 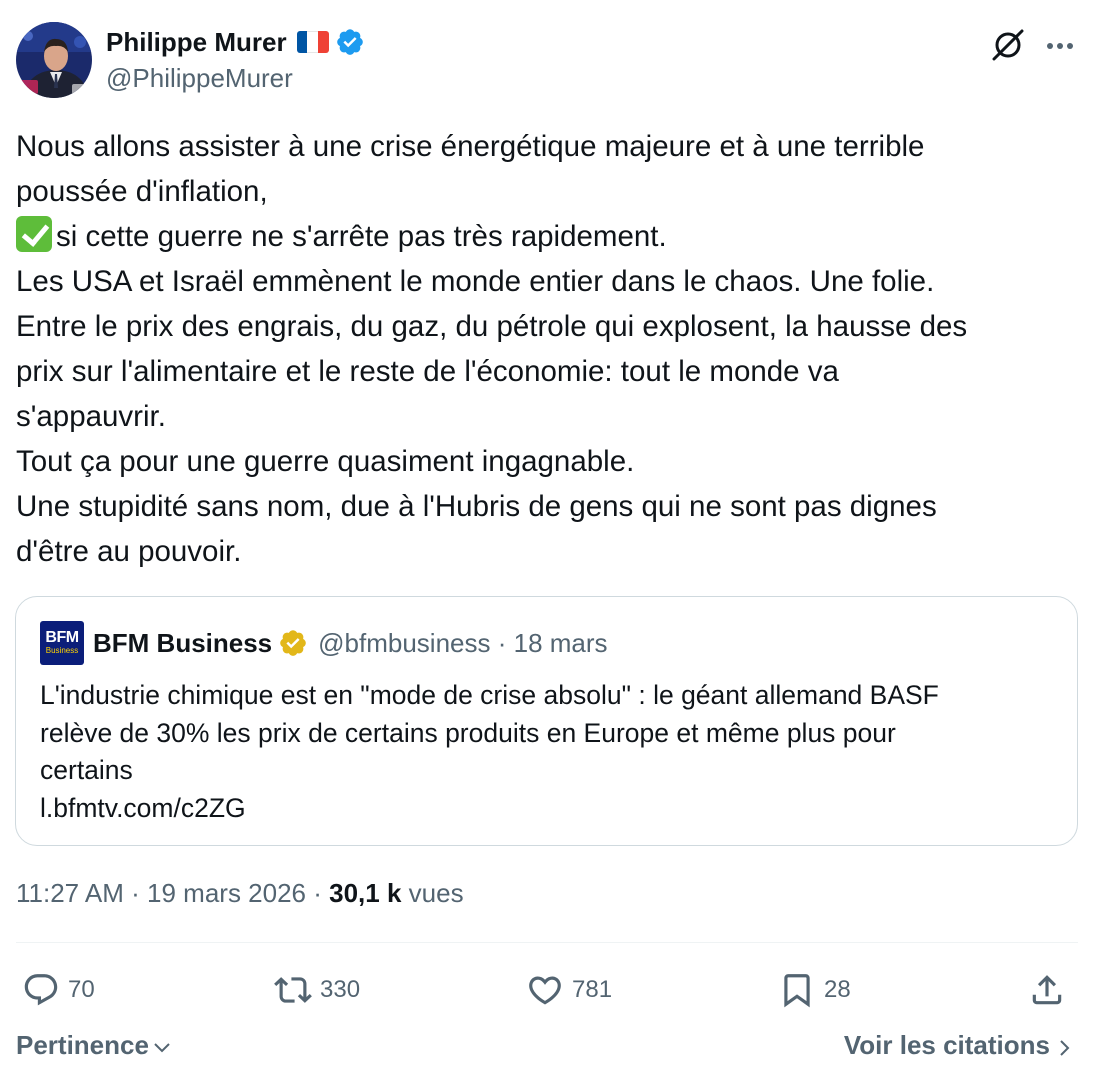 I want to click on action-bar: 70 330 781 28, so click(x=547, y=990).